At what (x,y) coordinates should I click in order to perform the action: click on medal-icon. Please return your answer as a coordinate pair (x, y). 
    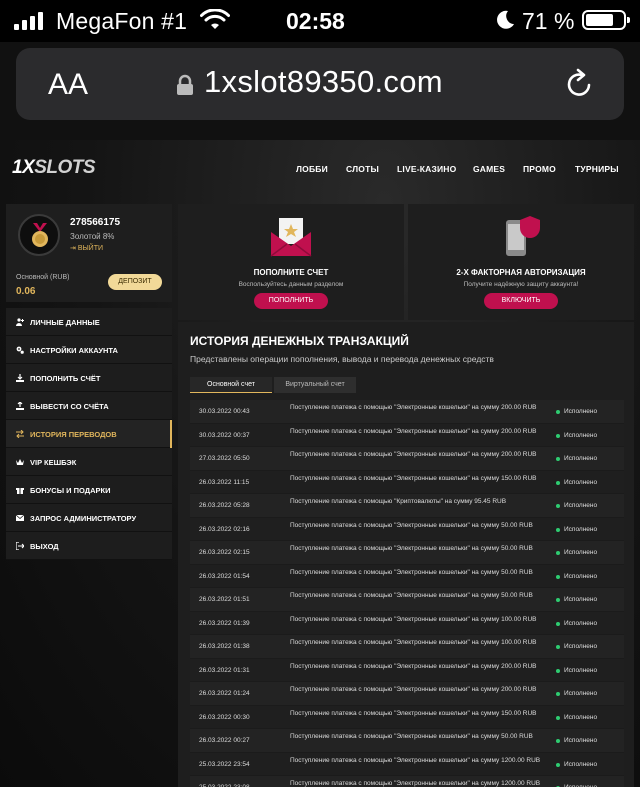
    Looking at the image, I should click on (40, 235).